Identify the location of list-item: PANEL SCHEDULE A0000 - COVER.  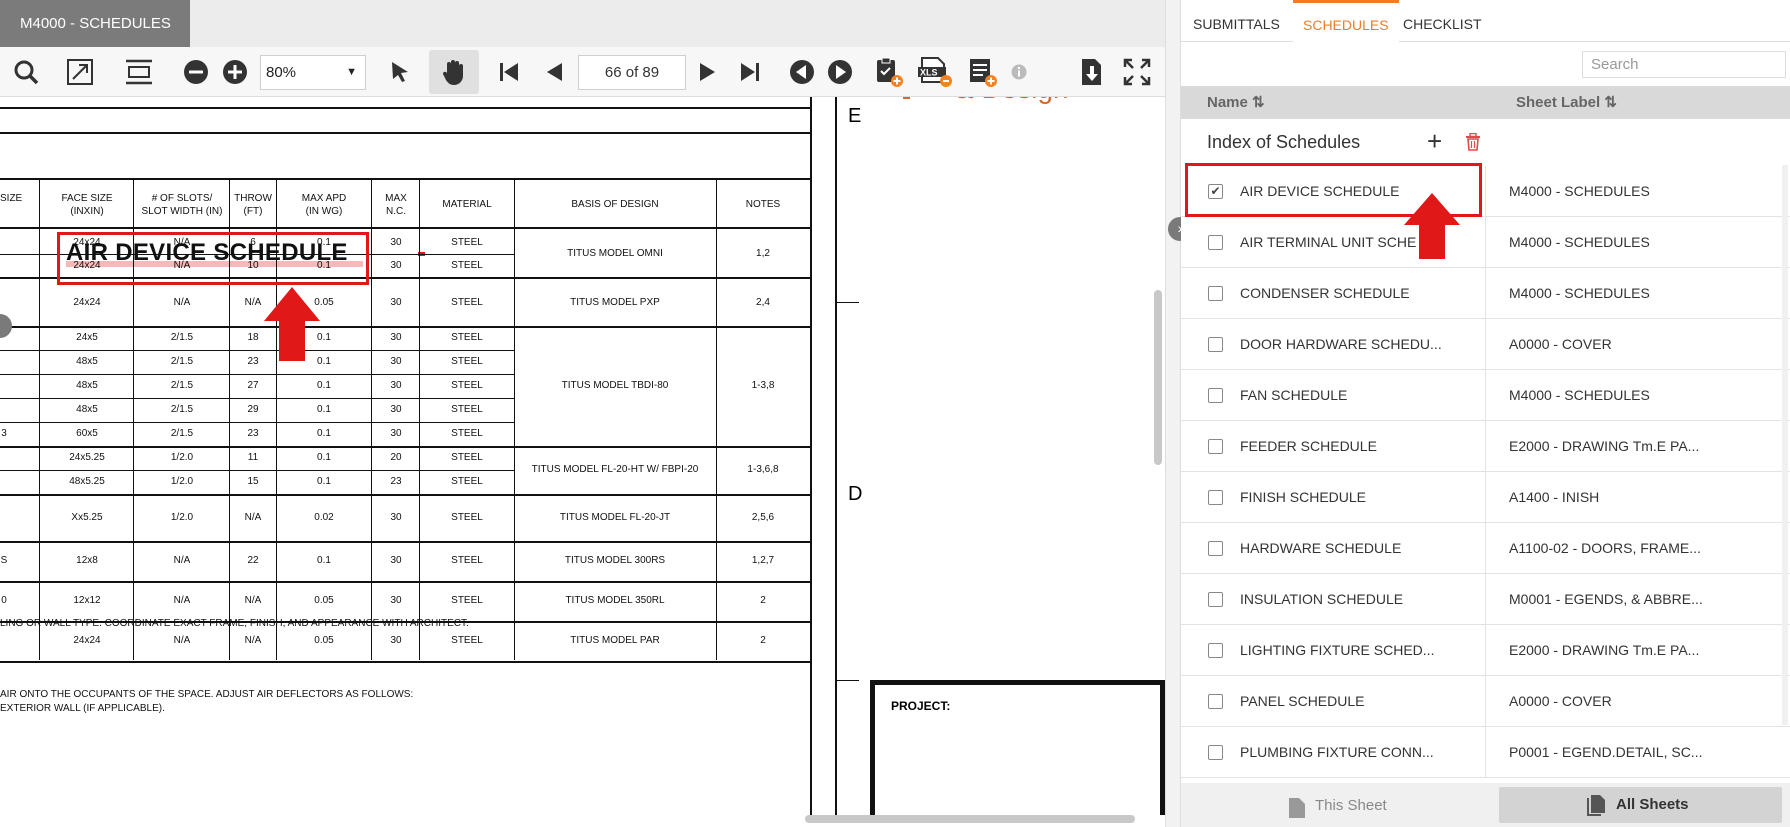
(1485, 701).